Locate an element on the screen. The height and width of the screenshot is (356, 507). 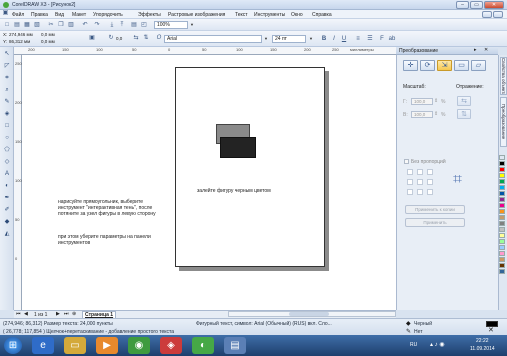
menu-file: Файл is located at coordinates (18, 15).